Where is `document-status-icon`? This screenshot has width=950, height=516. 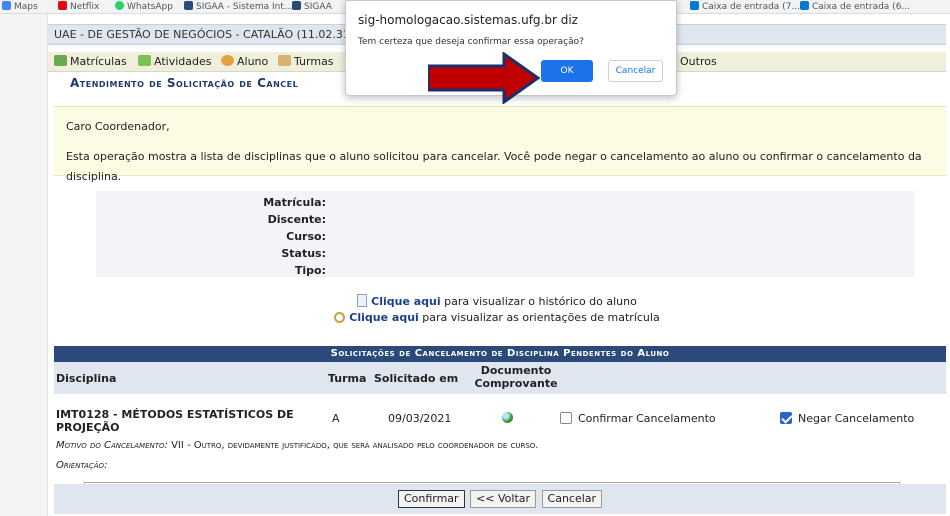 document-status-icon is located at coordinates (507, 419).